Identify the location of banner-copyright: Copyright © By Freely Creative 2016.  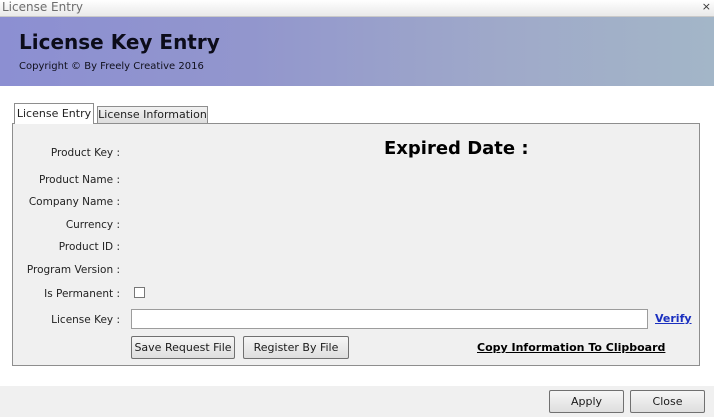
(111, 66).